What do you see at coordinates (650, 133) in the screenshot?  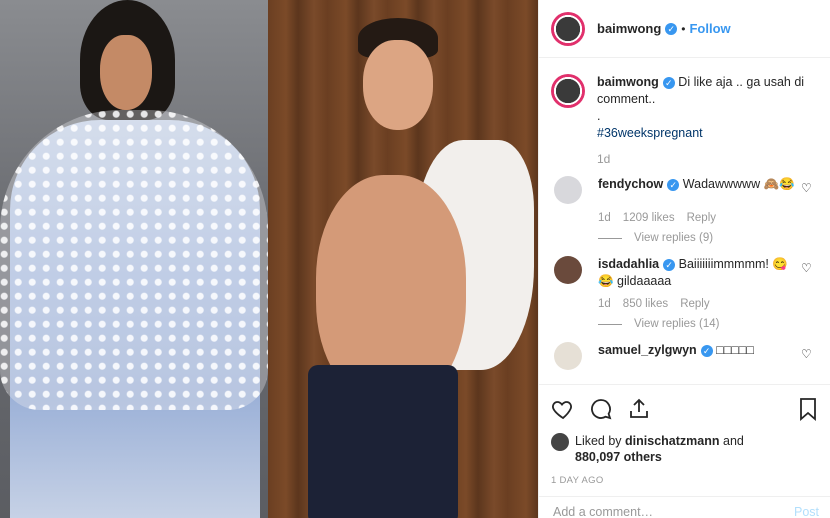 I see `hashtag-link: #36weekspregnant` at bounding box center [650, 133].